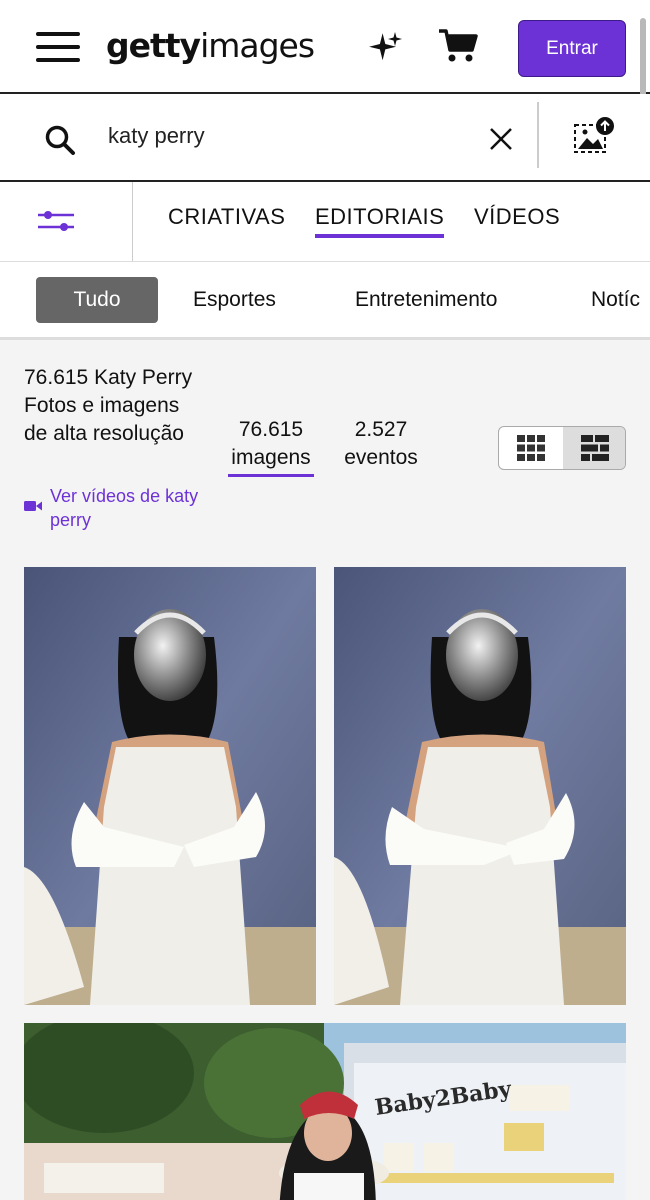 Image resolution: width=650 pixels, height=1200 pixels. I want to click on menu-icon, so click(58, 47).